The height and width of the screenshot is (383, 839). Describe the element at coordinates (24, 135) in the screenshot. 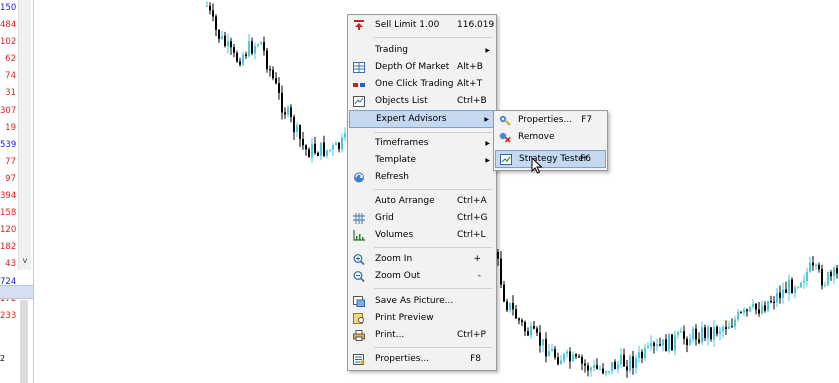

I see `vertical-scrollbar: v` at that location.